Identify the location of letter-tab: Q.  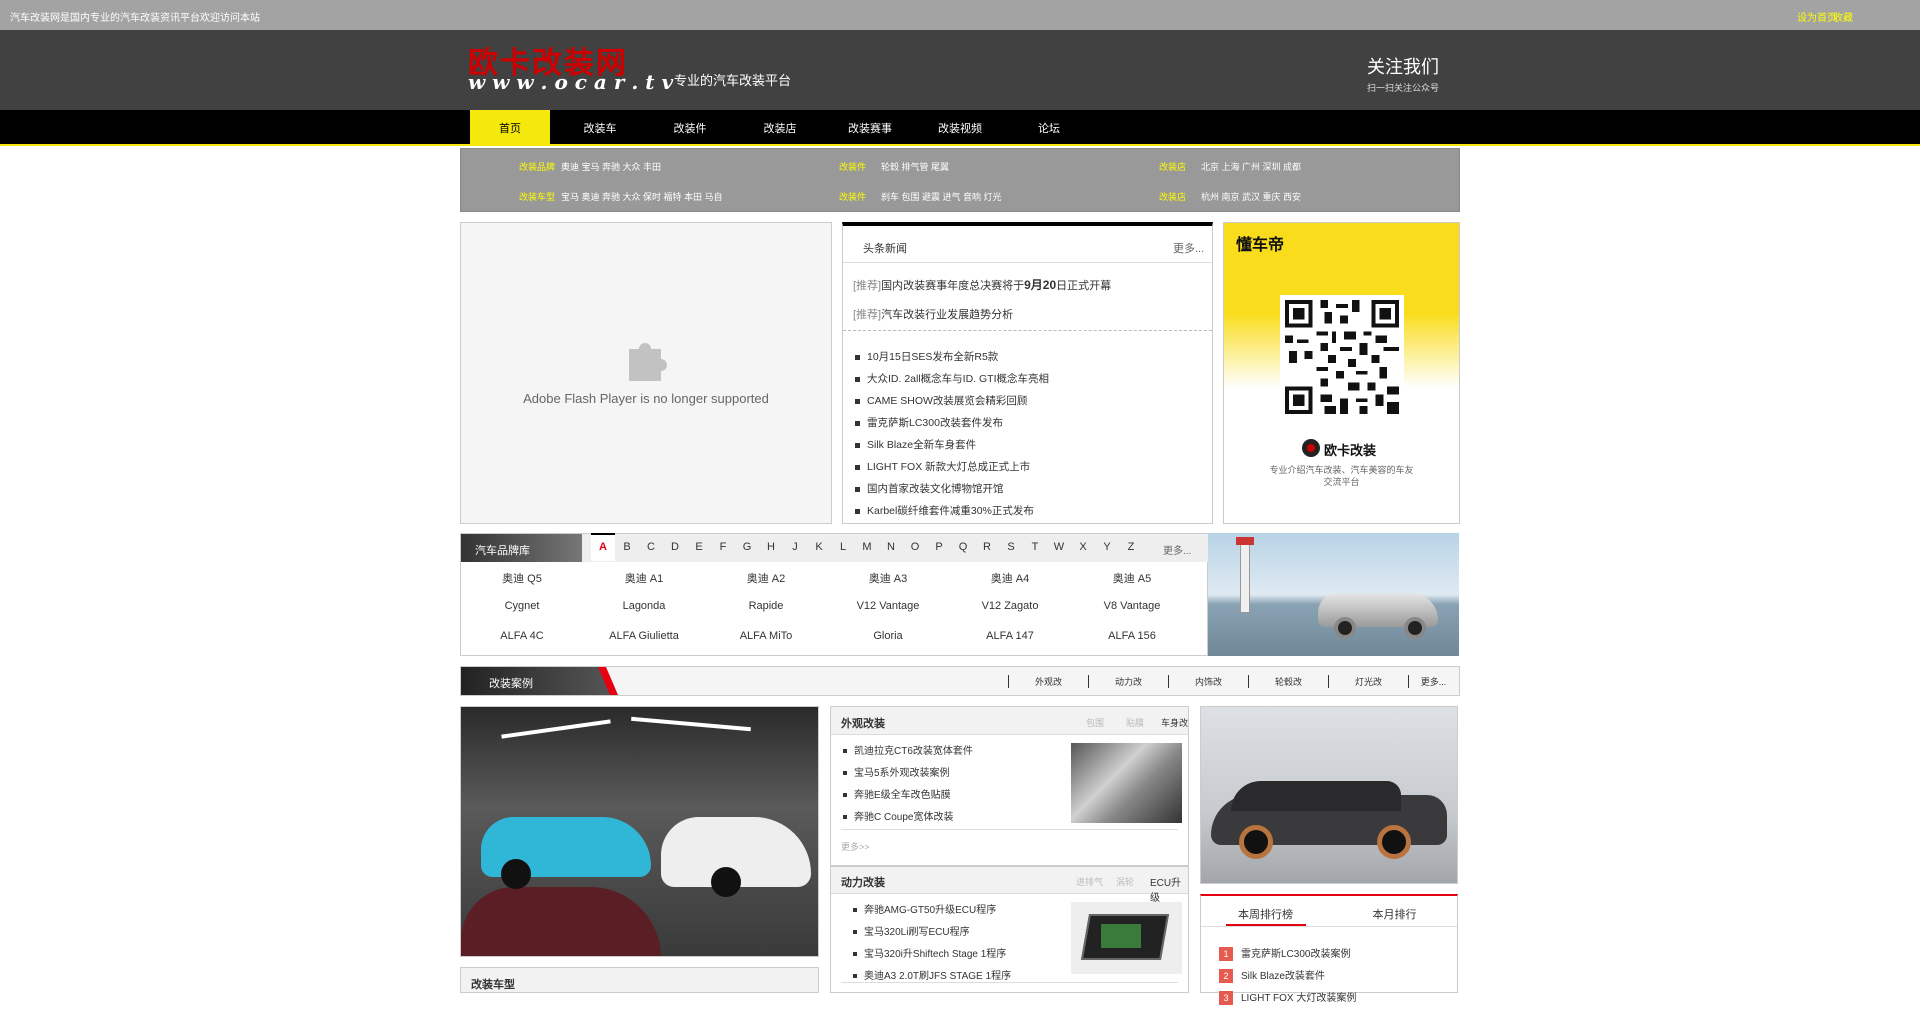
(963, 547).